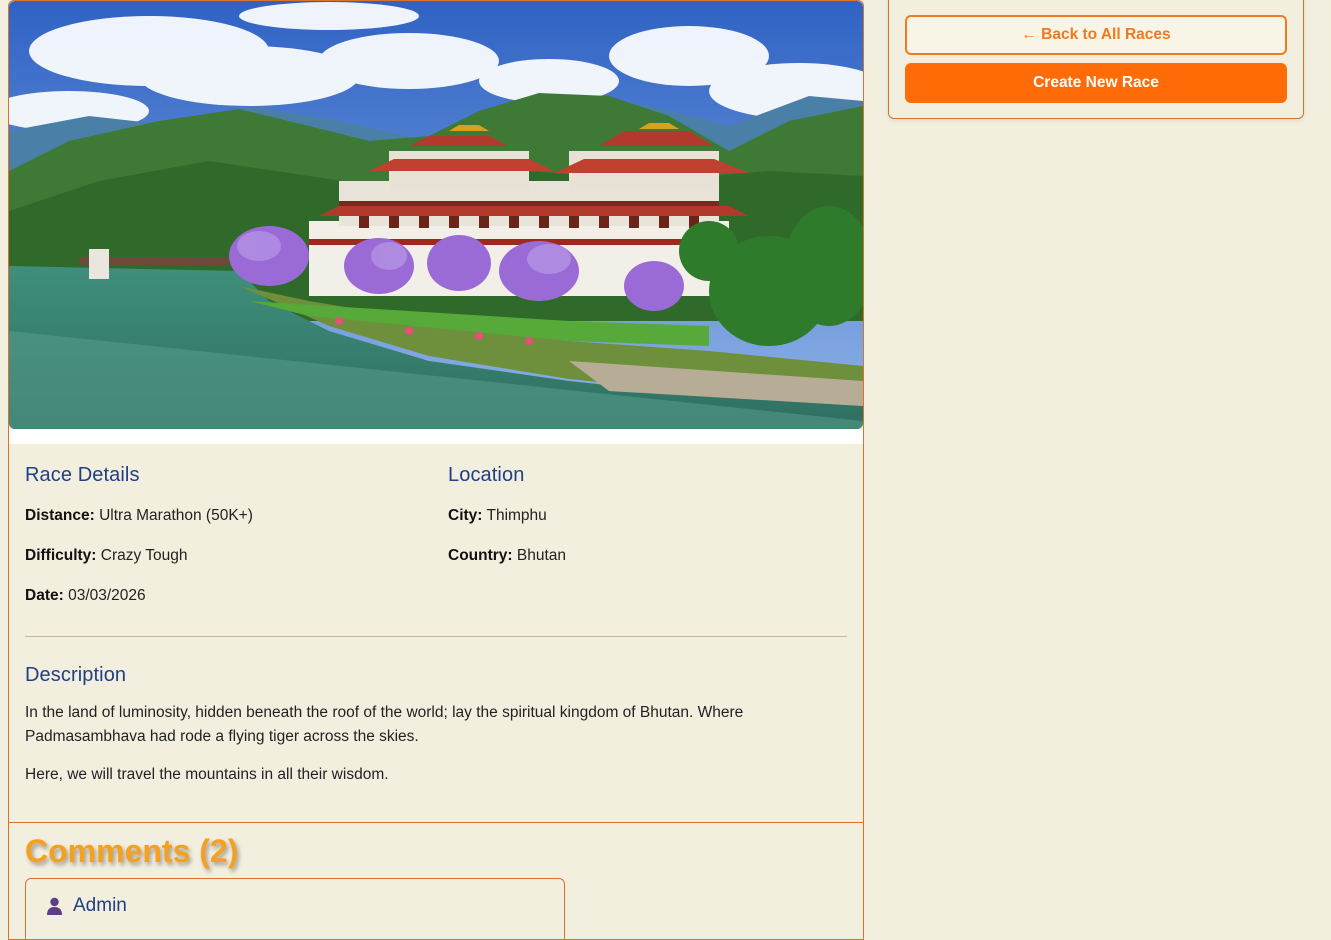 Image resolution: width=1331 pixels, height=940 pixels. Describe the element at coordinates (61, 555) in the screenshot. I see `difficulty-label: Difficulty:` at that location.